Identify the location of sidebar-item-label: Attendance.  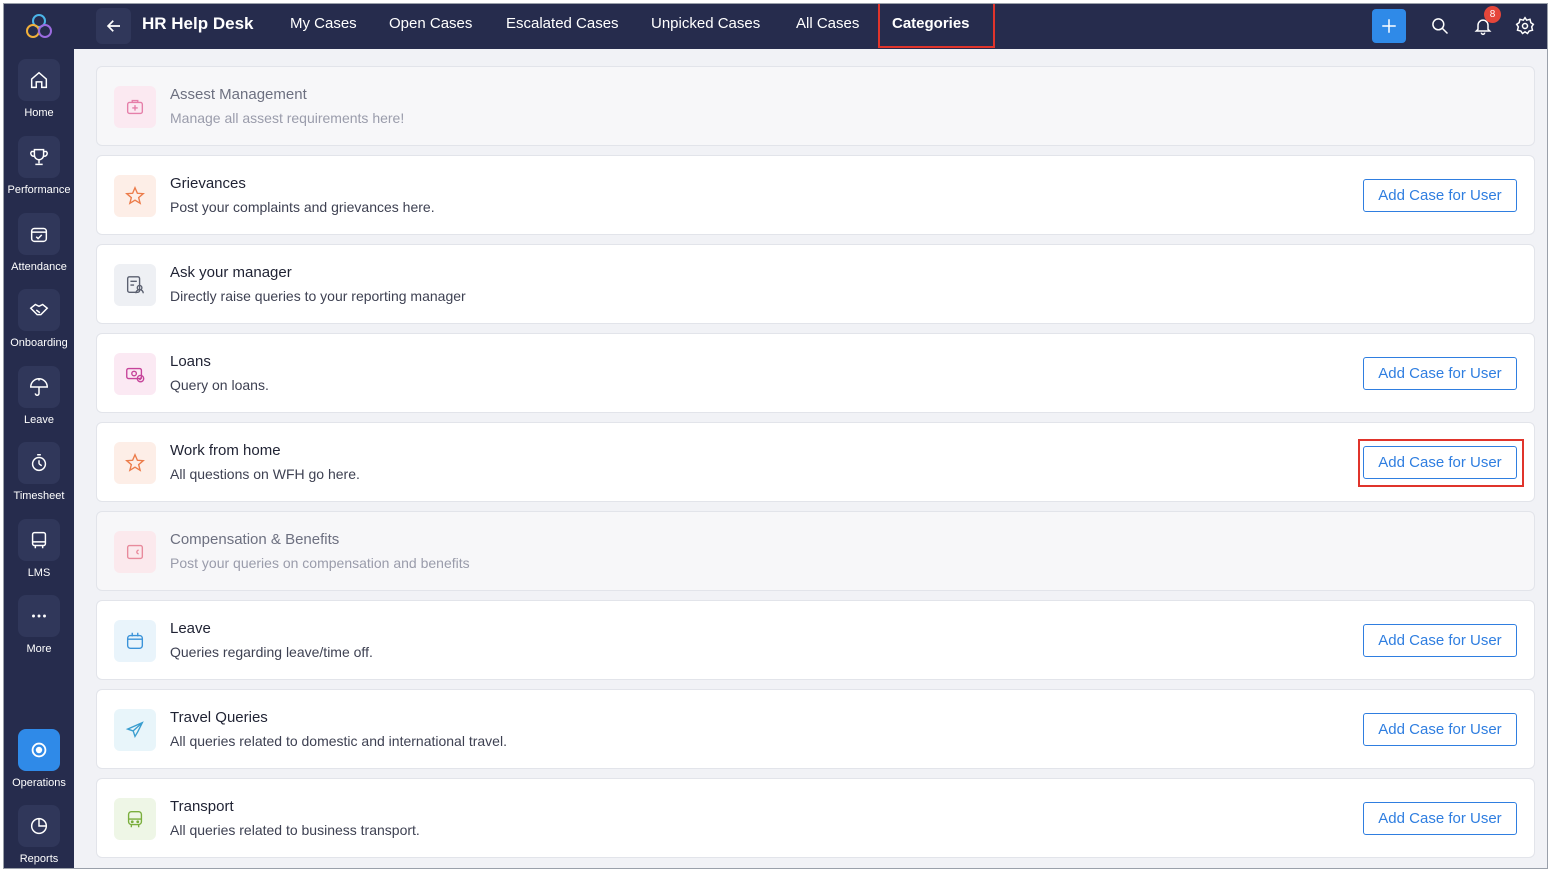
(39, 267).